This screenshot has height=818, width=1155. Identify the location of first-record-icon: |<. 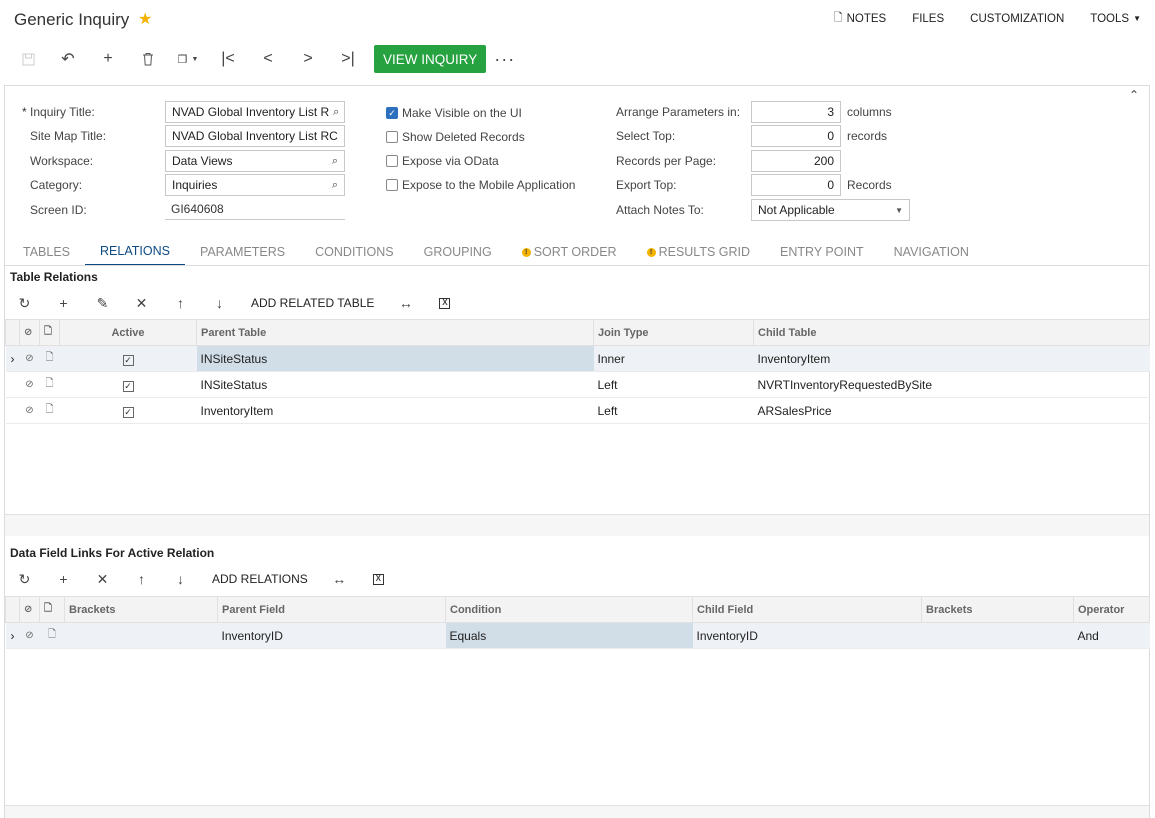
(228, 59).